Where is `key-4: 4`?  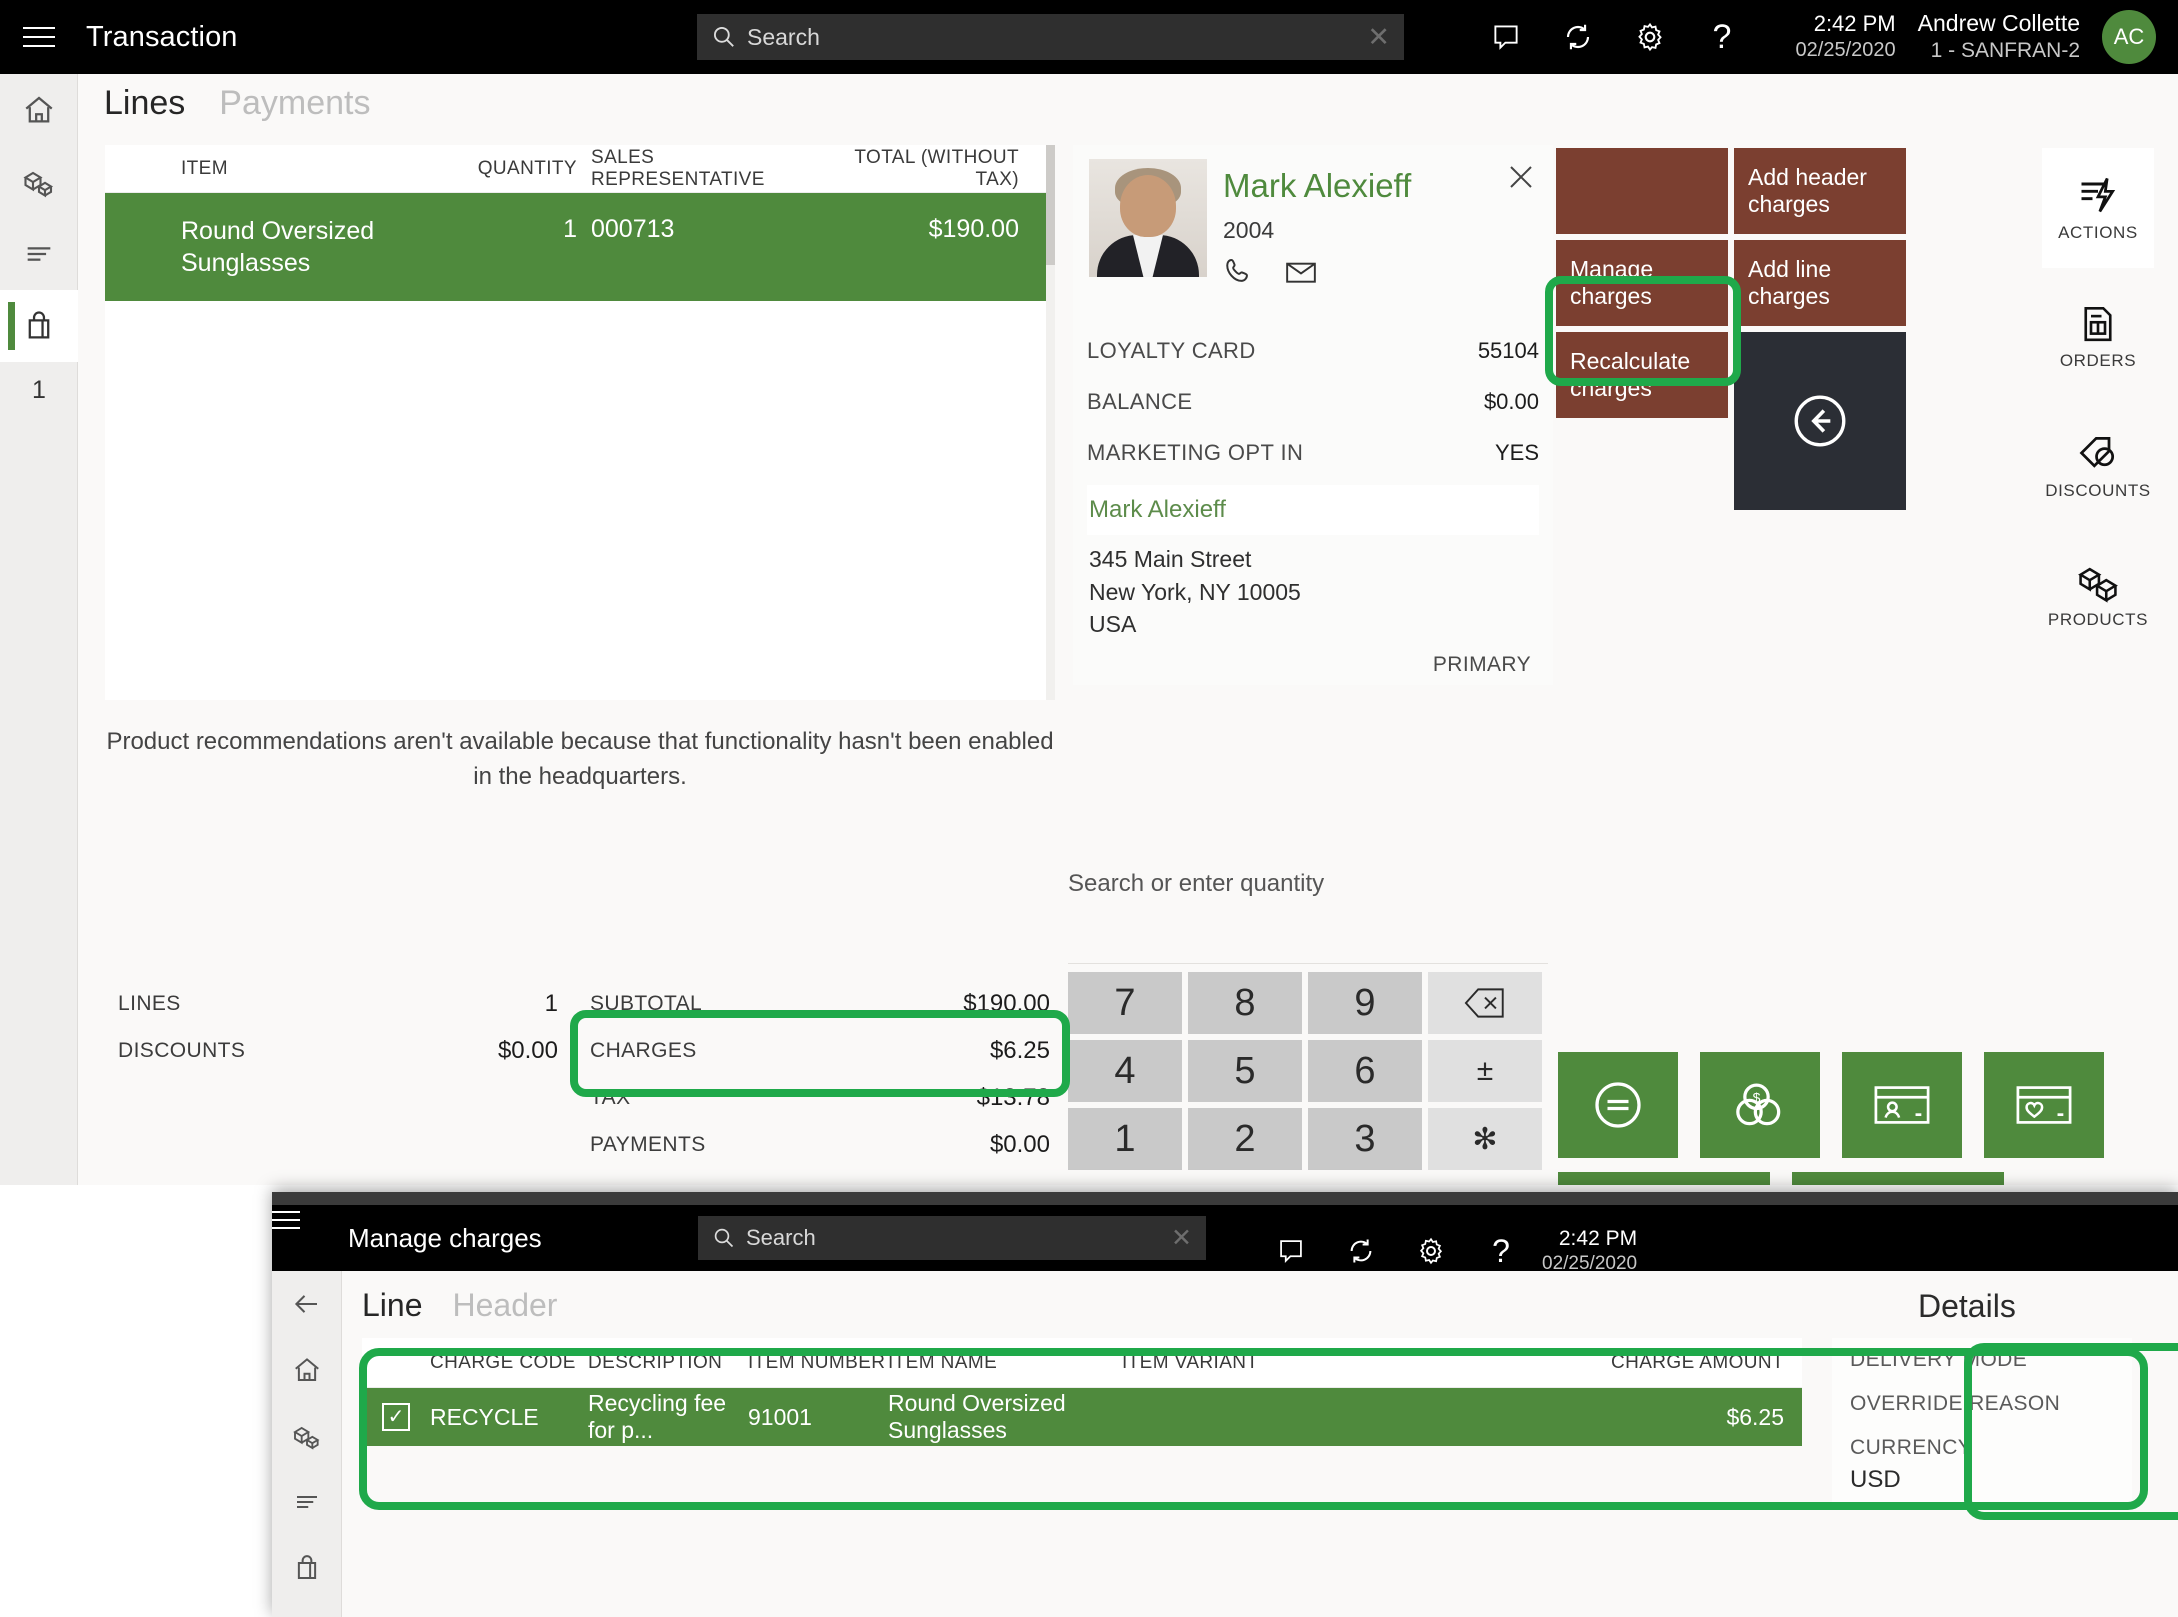
key-4: 4 is located at coordinates (1125, 1071).